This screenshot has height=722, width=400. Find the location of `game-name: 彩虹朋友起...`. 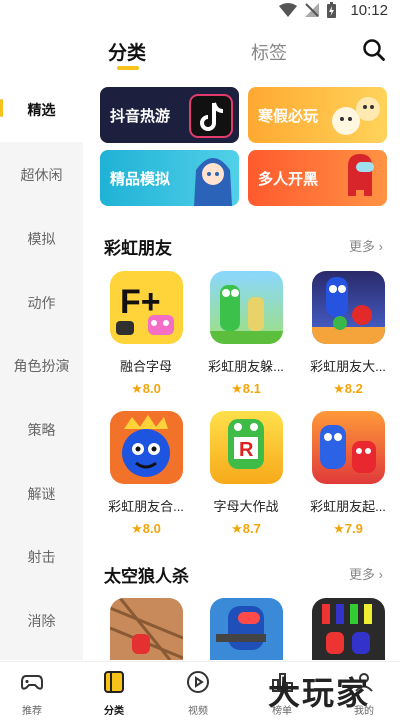

game-name: 彩虹朋友起... is located at coordinates (348, 506).